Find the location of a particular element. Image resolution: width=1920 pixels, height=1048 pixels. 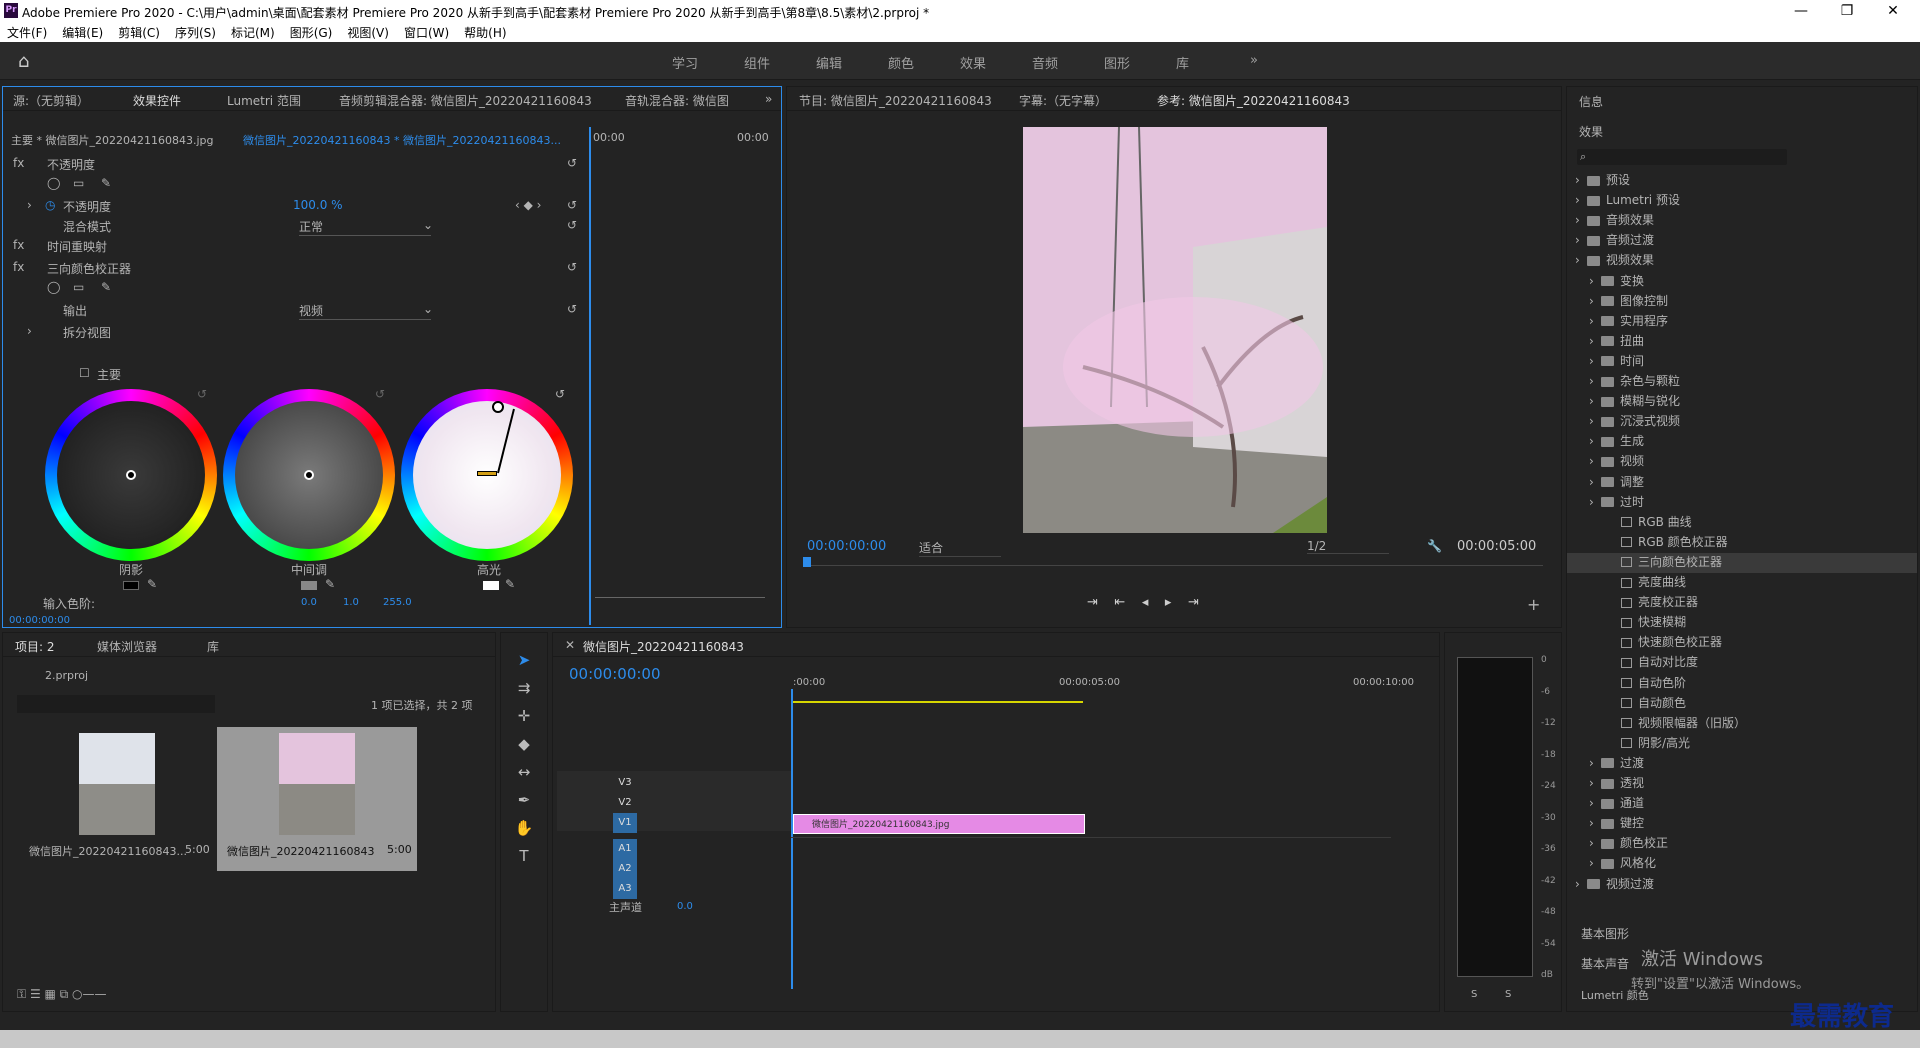

effect-item: › 视频 is located at coordinates (1616, 462).